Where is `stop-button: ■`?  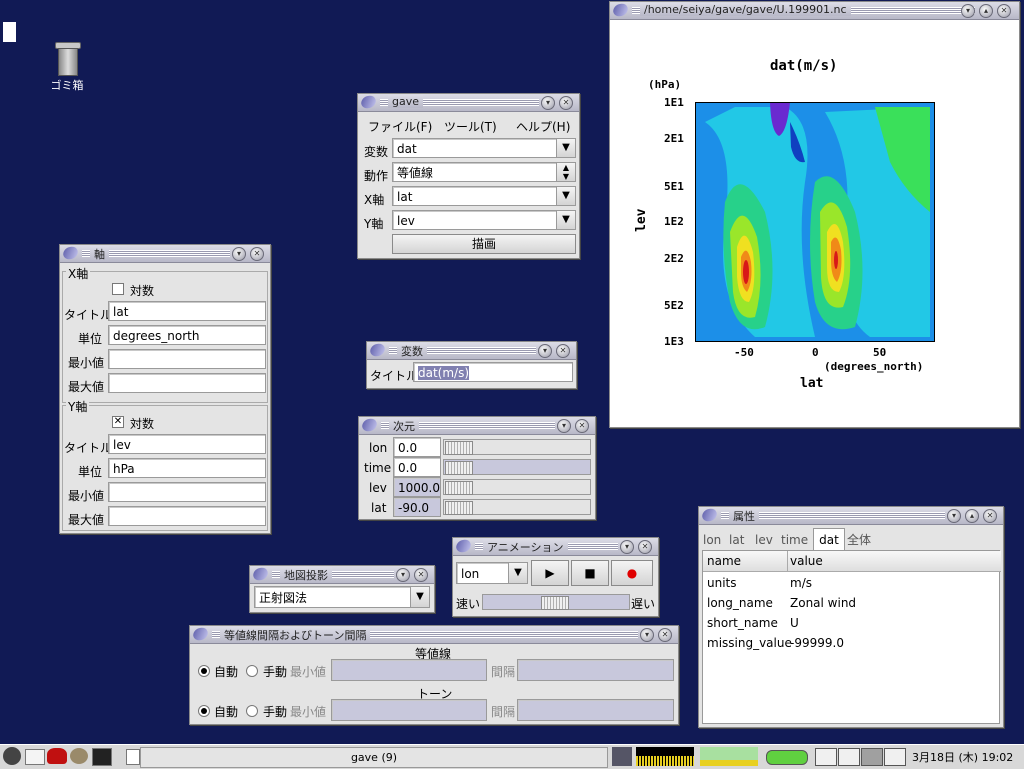
stop-button: ■ is located at coordinates (590, 573).